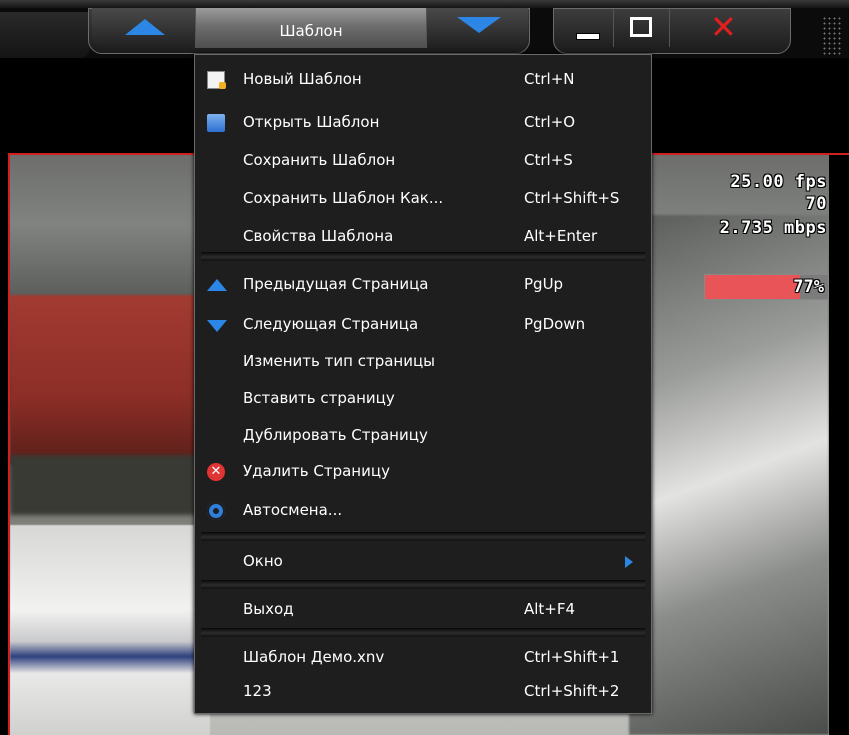 This screenshot has height=735, width=849. Describe the element at coordinates (336, 284) in the screenshot. I see `menu-item-label: Предыдущая Страница` at that location.